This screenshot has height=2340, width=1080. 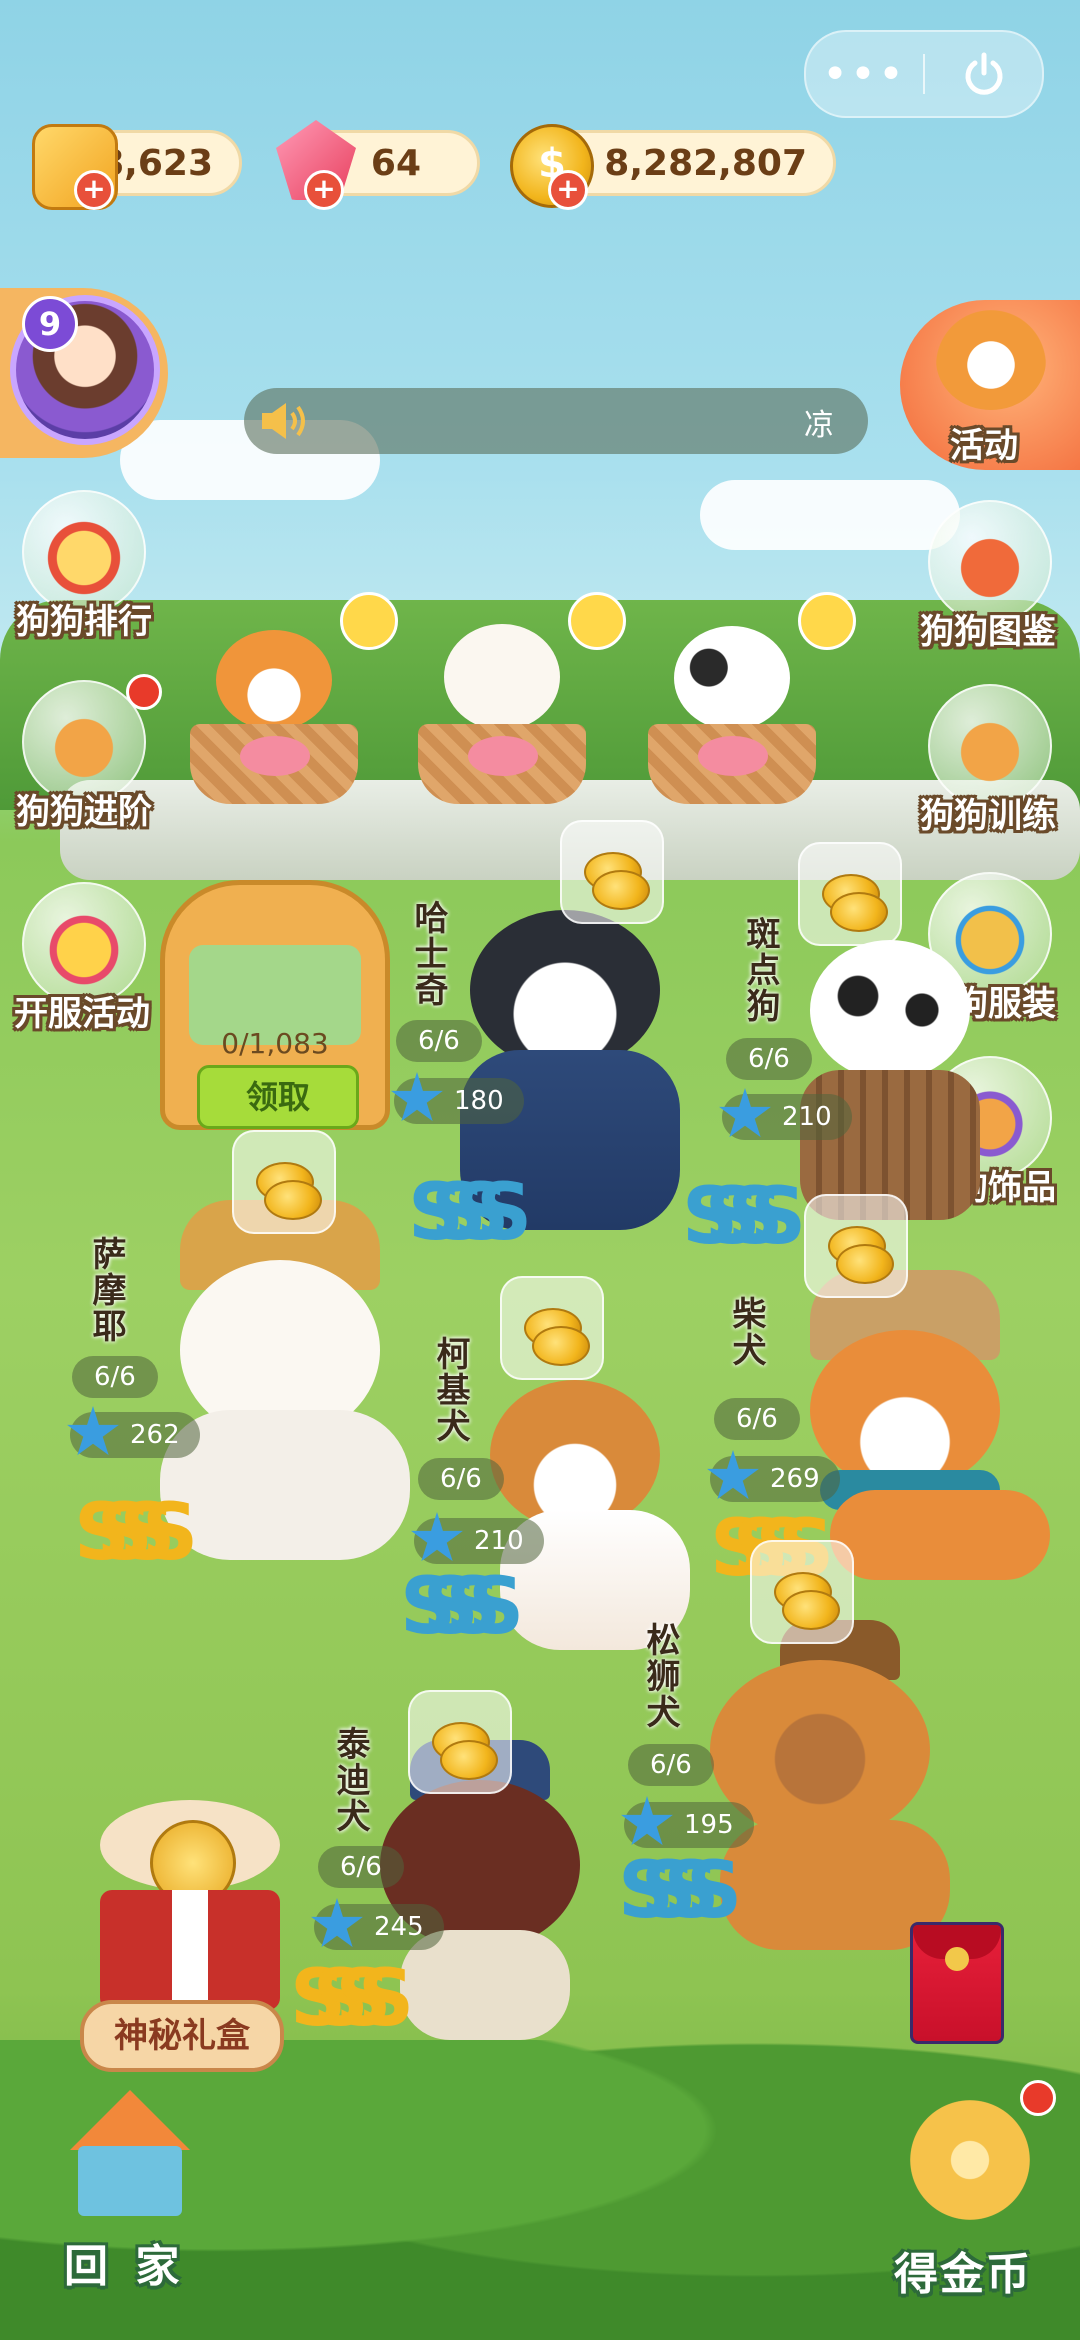 What do you see at coordinates (280, 1380) in the screenshot?
I see `dog-samoyed` at bounding box center [280, 1380].